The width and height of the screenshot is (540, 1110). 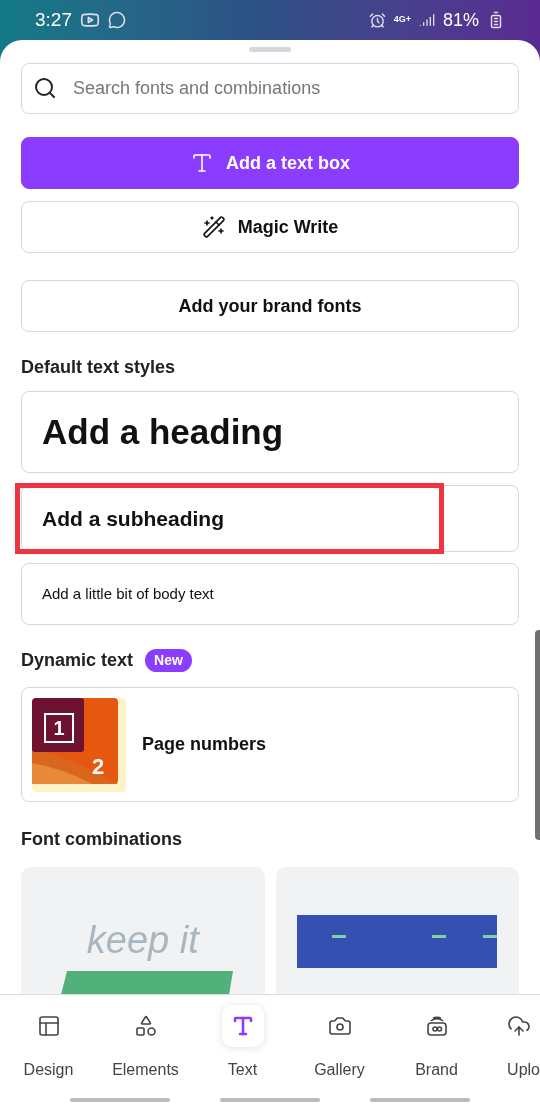 I want to click on shapes-icon, so click(x=145, y=1026).